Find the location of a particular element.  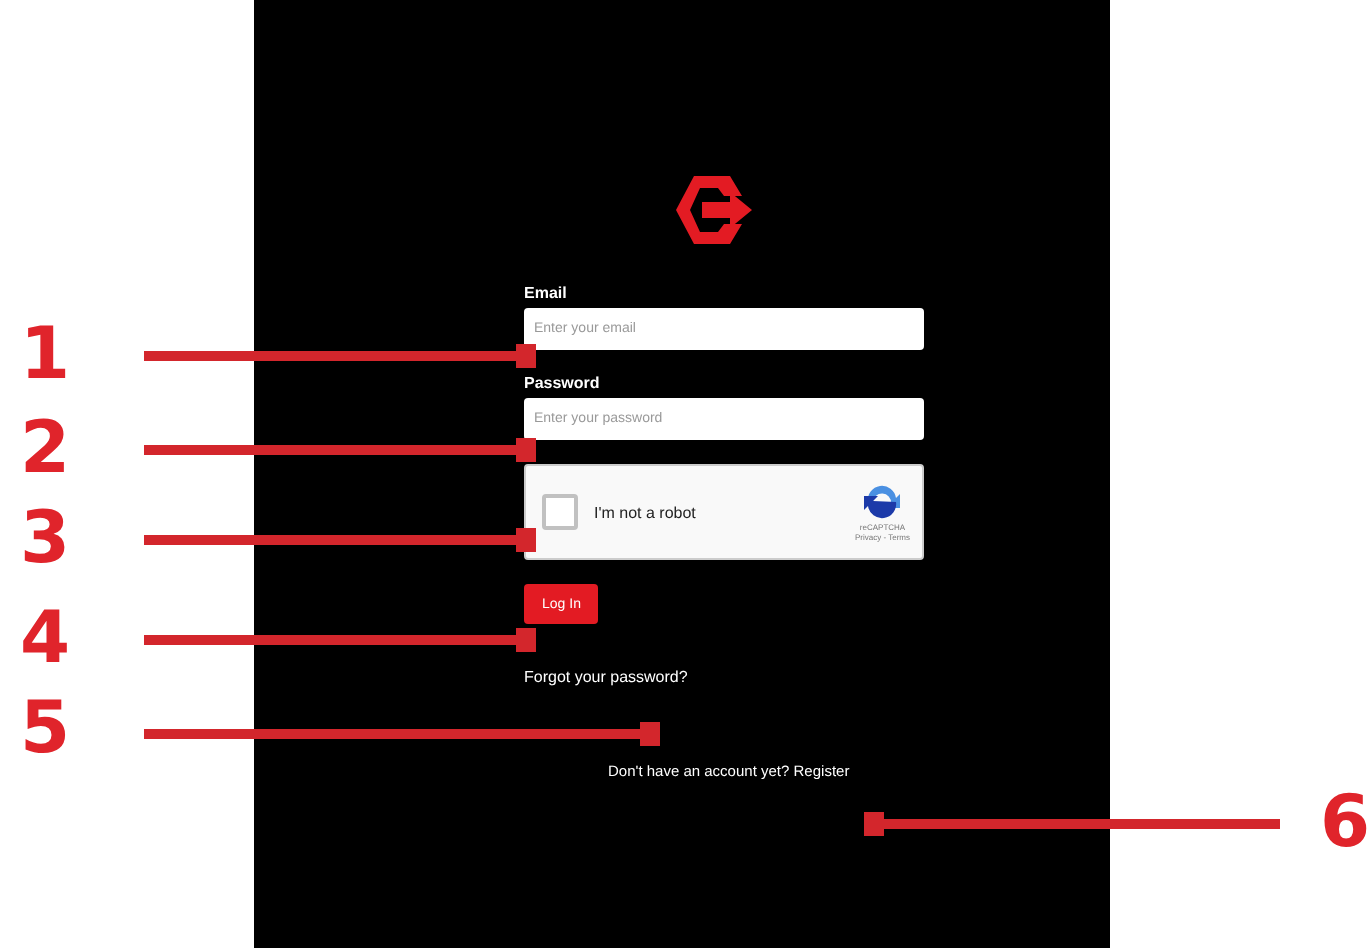

callout-number: 3 is located at coordinates (45, 540).